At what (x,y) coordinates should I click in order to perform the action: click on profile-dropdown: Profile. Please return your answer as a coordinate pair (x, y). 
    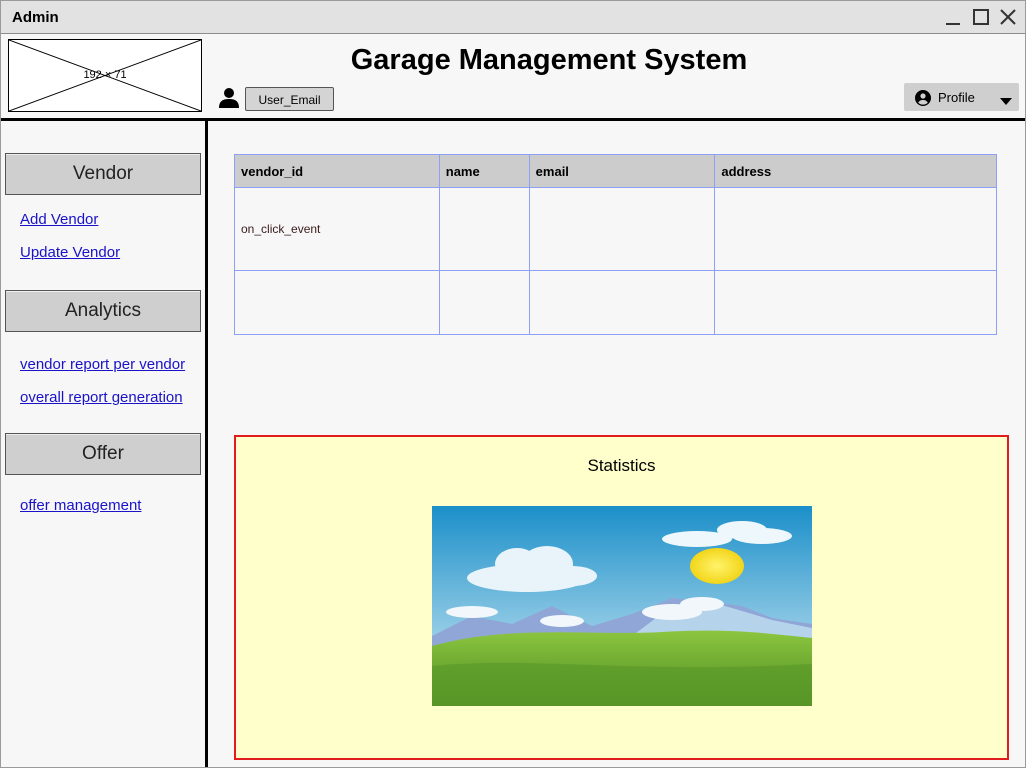
    Looking at the image, I should click on (961, 97).